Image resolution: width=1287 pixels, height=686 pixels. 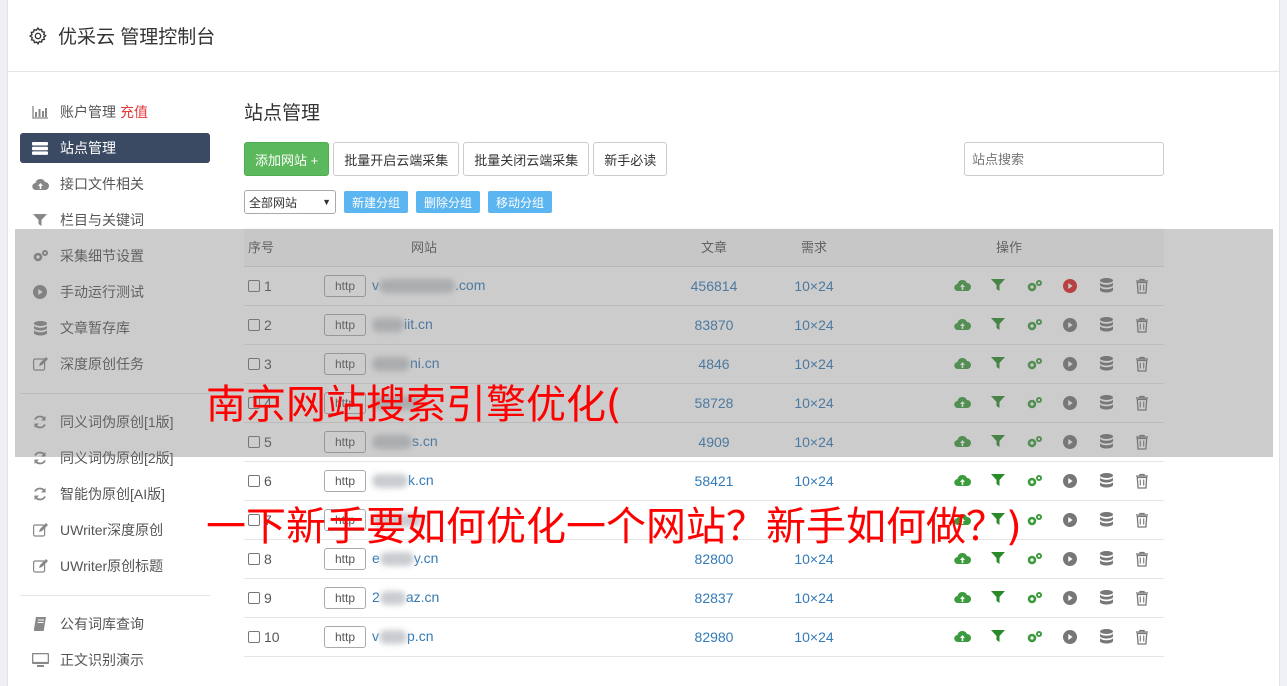 I want to click on group-select-value: 全部网站, so click(x=273, y=202).